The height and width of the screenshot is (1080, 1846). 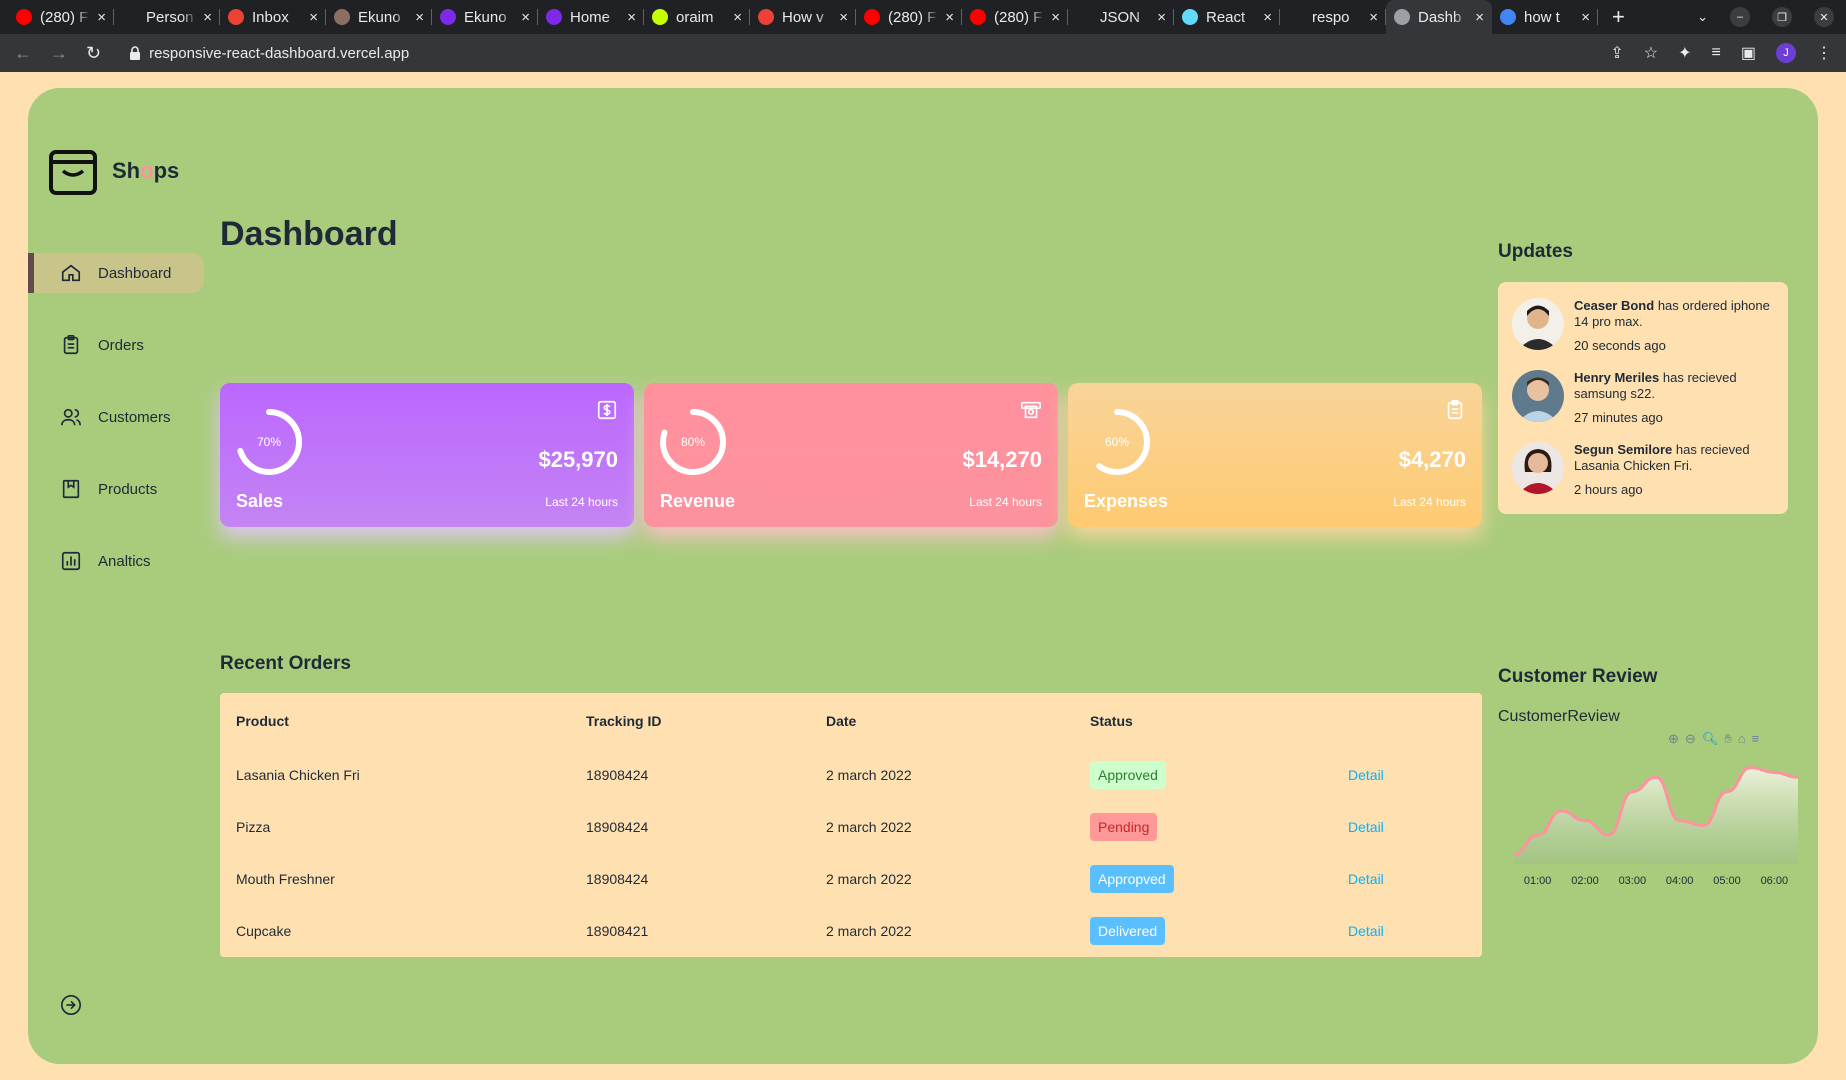 What do you see at coordinates (1756, 739) in the screenshot?
I see `chart-menu-icon: ≡` at bounding box center [1756, 739].